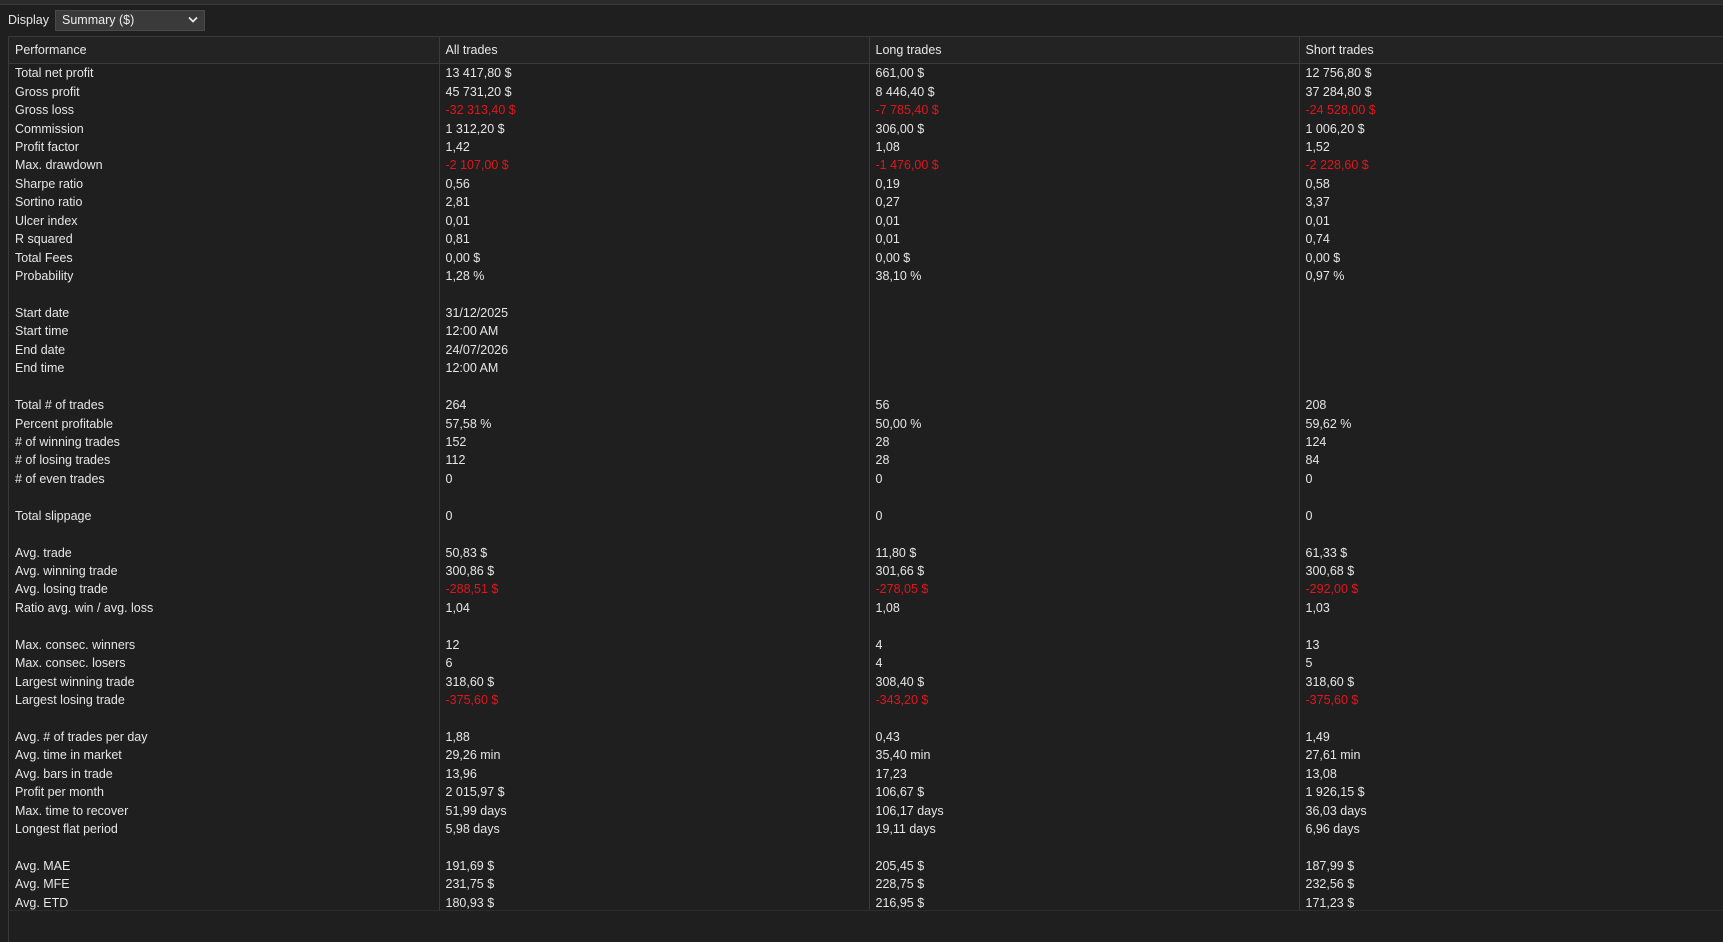  Describe the element at coordinates (98, 20) in the screenshot. I see `display-dropdown-value: Summary ($)` at that location.